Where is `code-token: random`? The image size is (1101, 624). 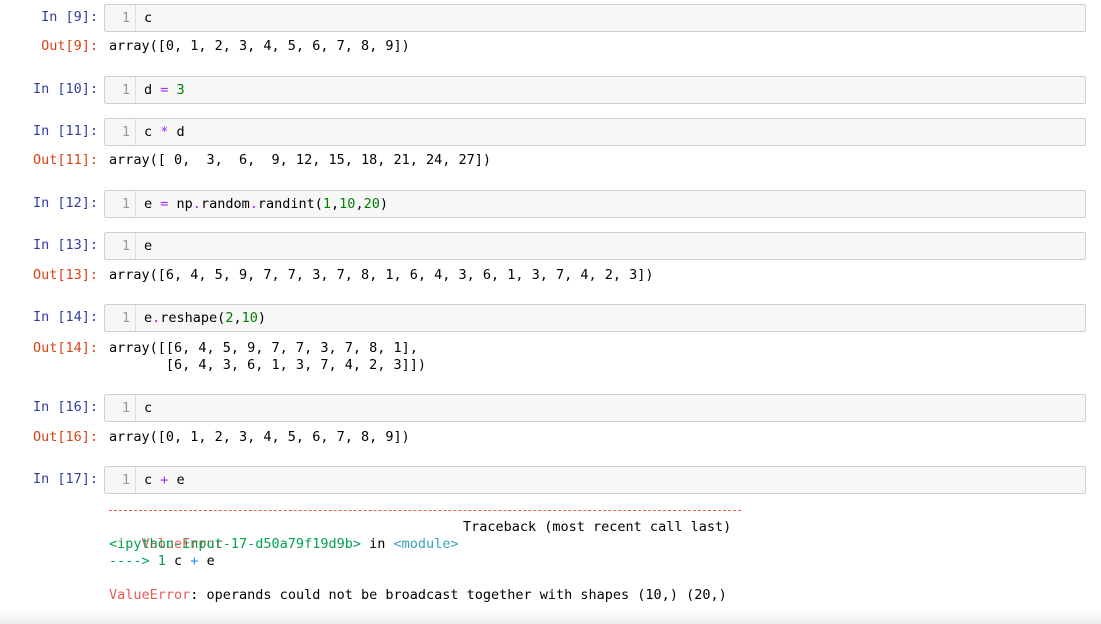
code-token: random is located at coordinates (225, 204).